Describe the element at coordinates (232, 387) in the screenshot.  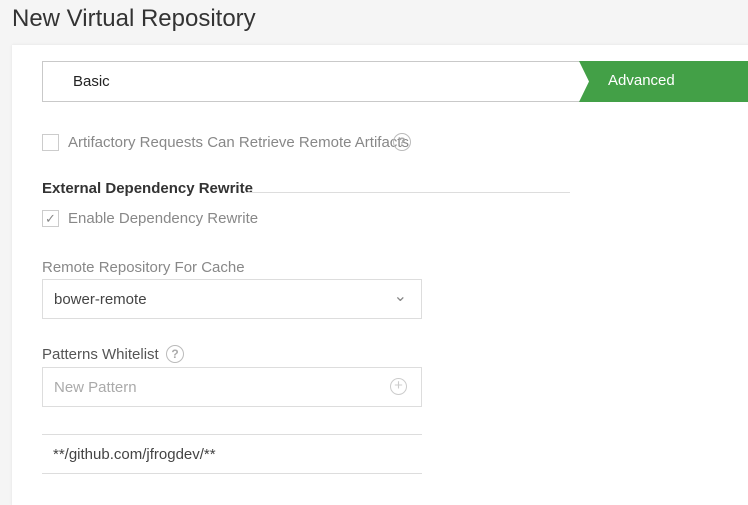
I see `new-pattern-input: New Pattern +` at that location.